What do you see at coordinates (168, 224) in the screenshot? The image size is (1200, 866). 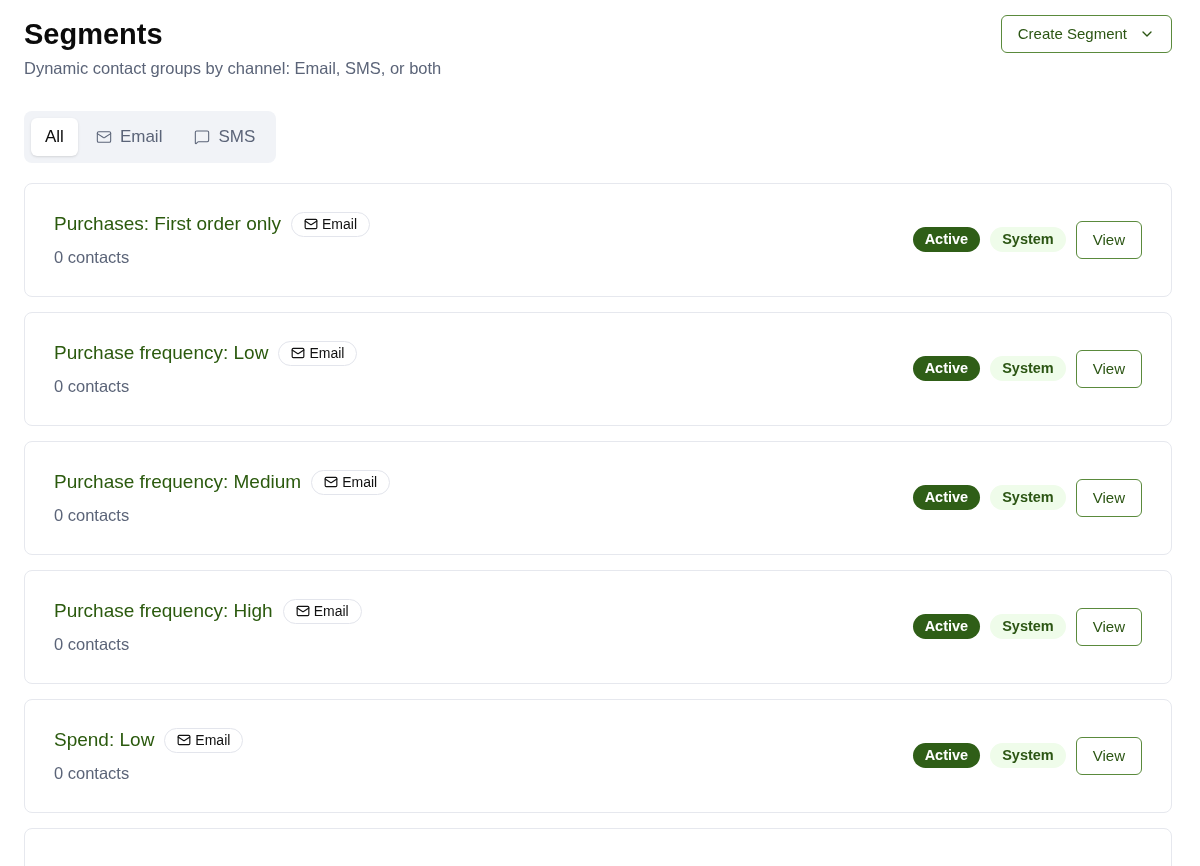 I see `segment-name: Purchases: First order only` at bounding box center [168, 224].